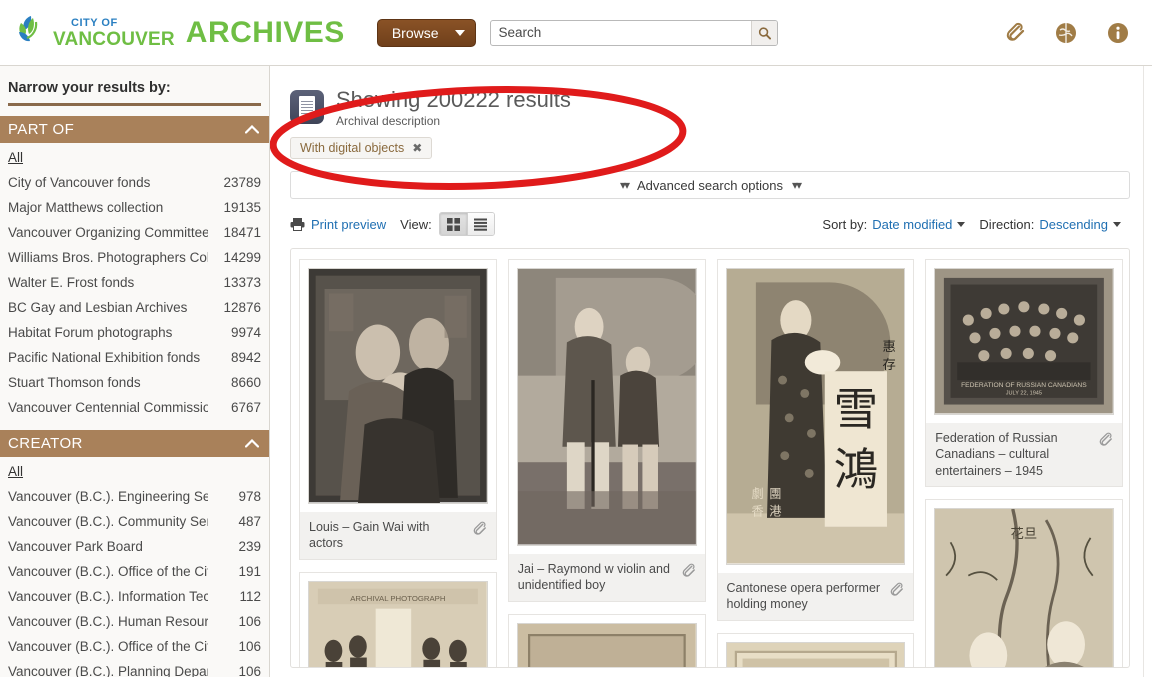 The width and height of the screenshot is (1152, 677). I want to click on facet-item: Vancouver Organizing Committee.. 18471, so click(134, 232).